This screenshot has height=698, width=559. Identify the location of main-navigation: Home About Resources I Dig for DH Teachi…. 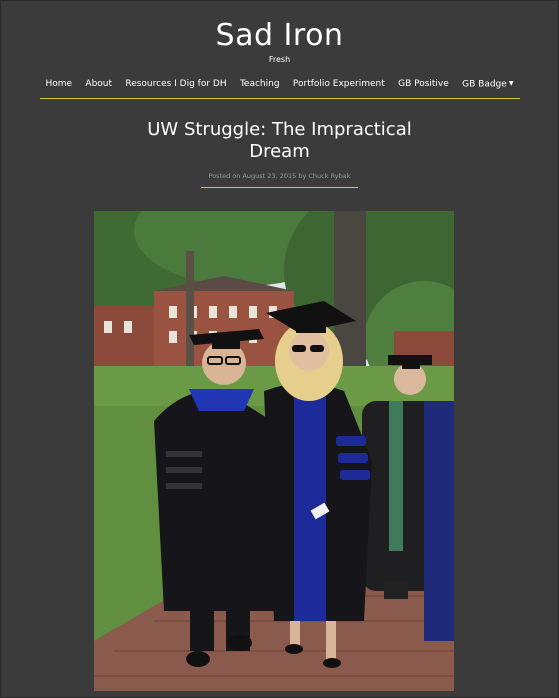
(279, 88).